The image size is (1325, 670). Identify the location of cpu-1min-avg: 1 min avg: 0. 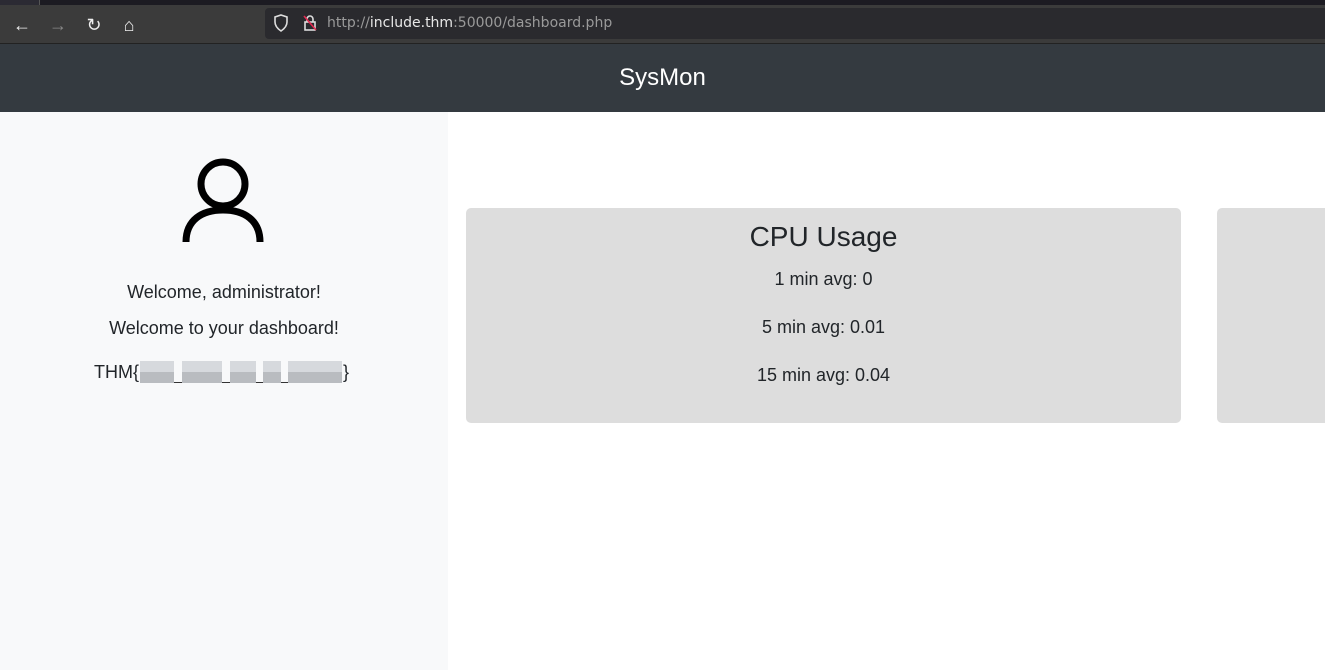
(823, 279).